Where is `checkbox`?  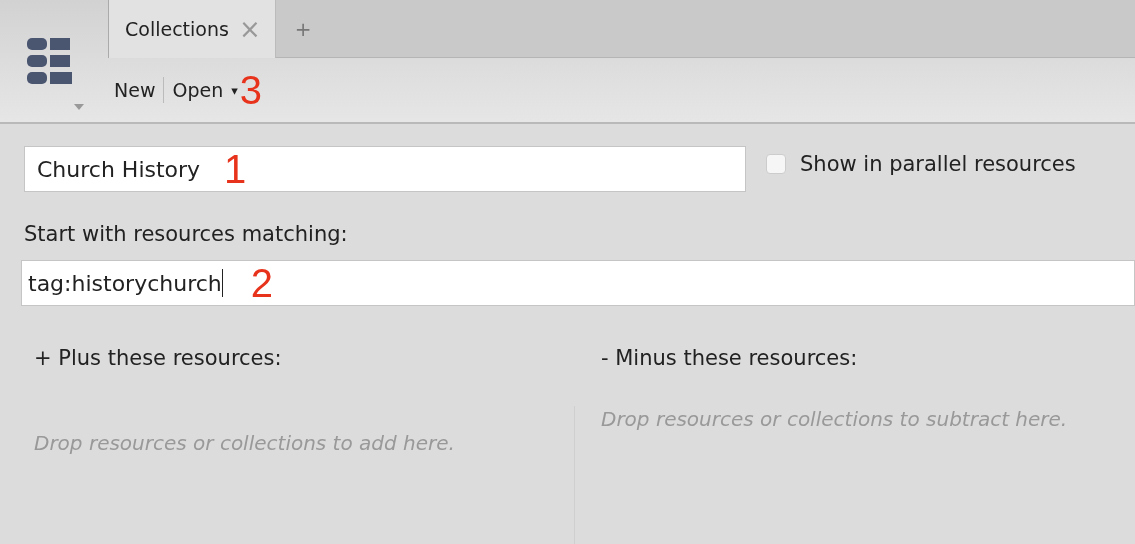 checkbox is located at coordinates (776, 164).